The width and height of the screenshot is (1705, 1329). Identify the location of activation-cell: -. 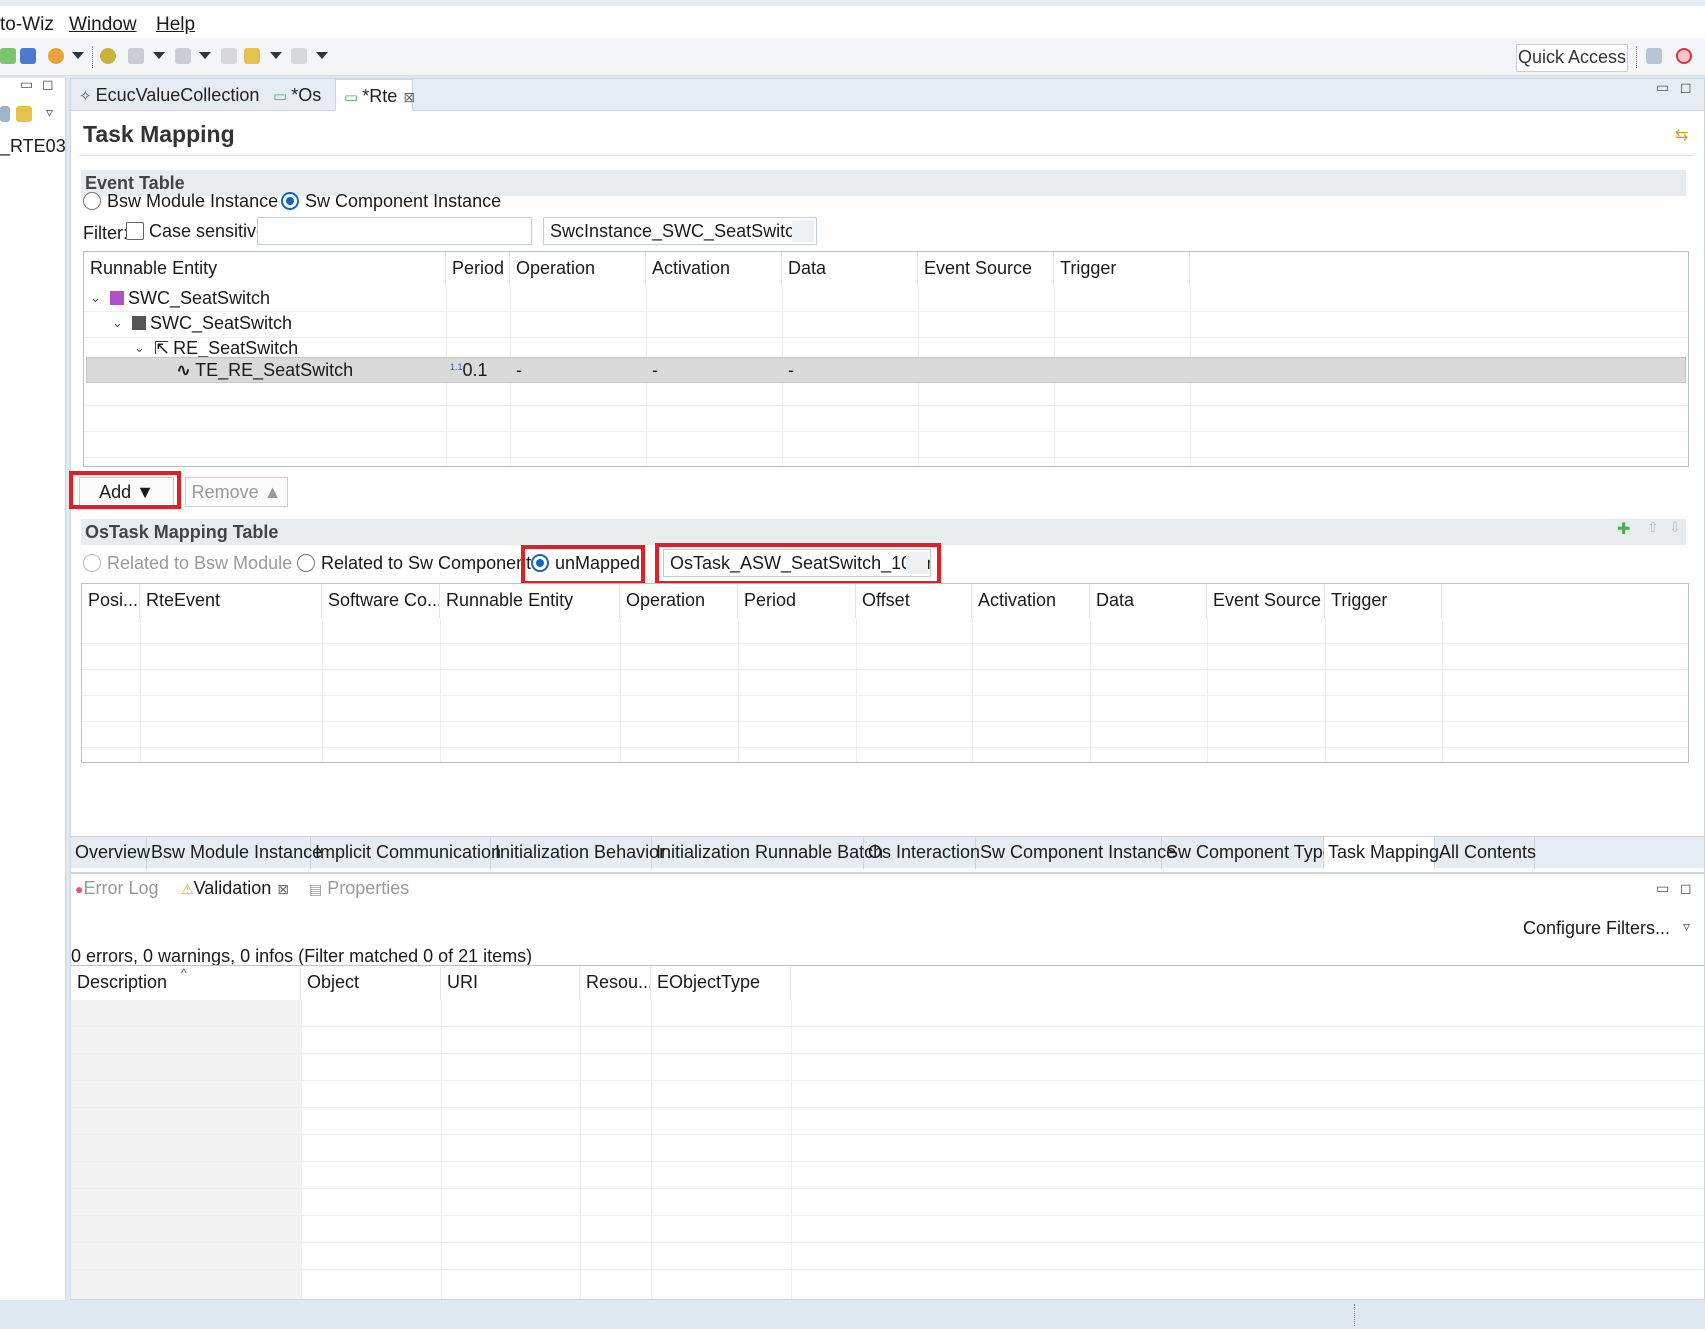
(655, 370).